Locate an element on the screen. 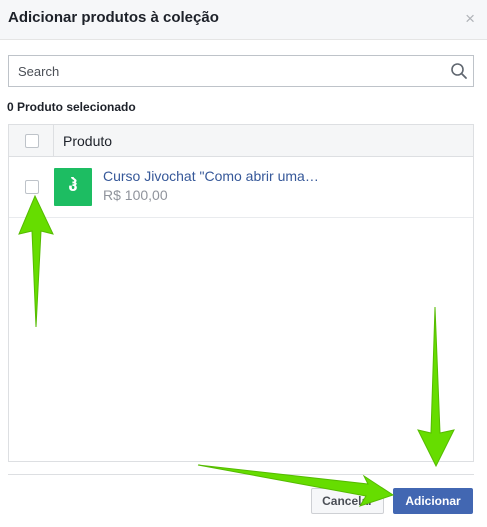  jivochat-logo-icon: ჰ is located at coordinates (73, 186).